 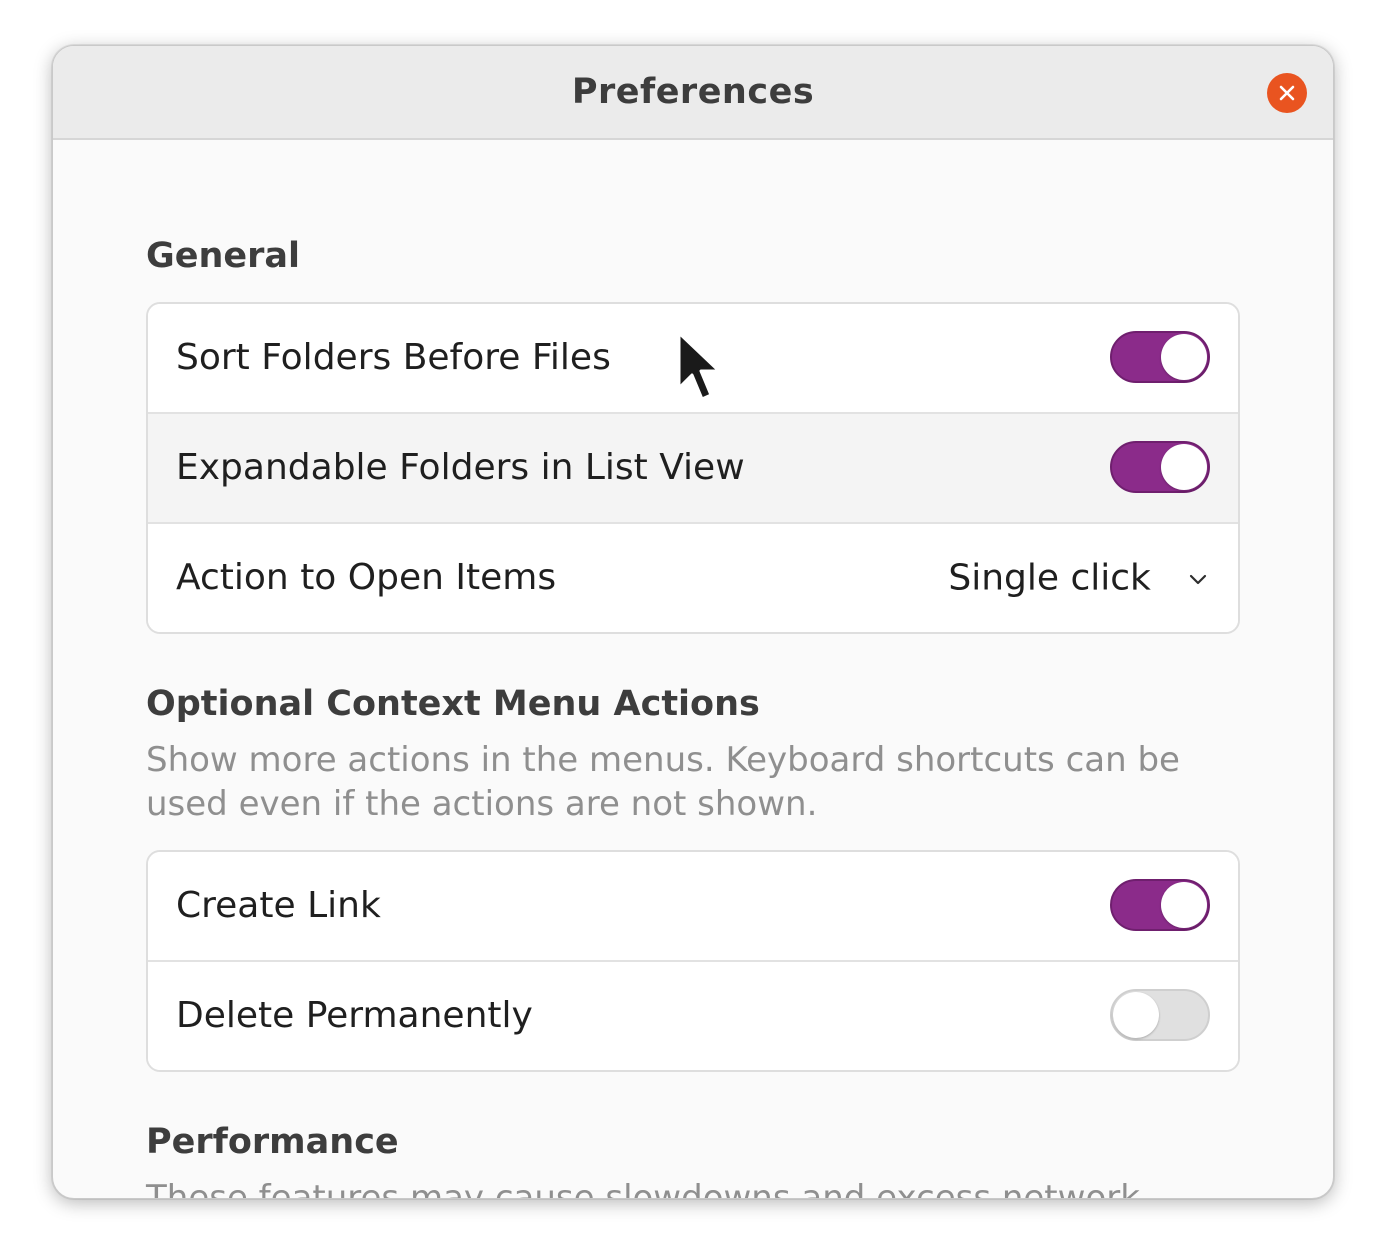 I want to click on open-action-dropdown: Single click, so click(x=1079, y=578).